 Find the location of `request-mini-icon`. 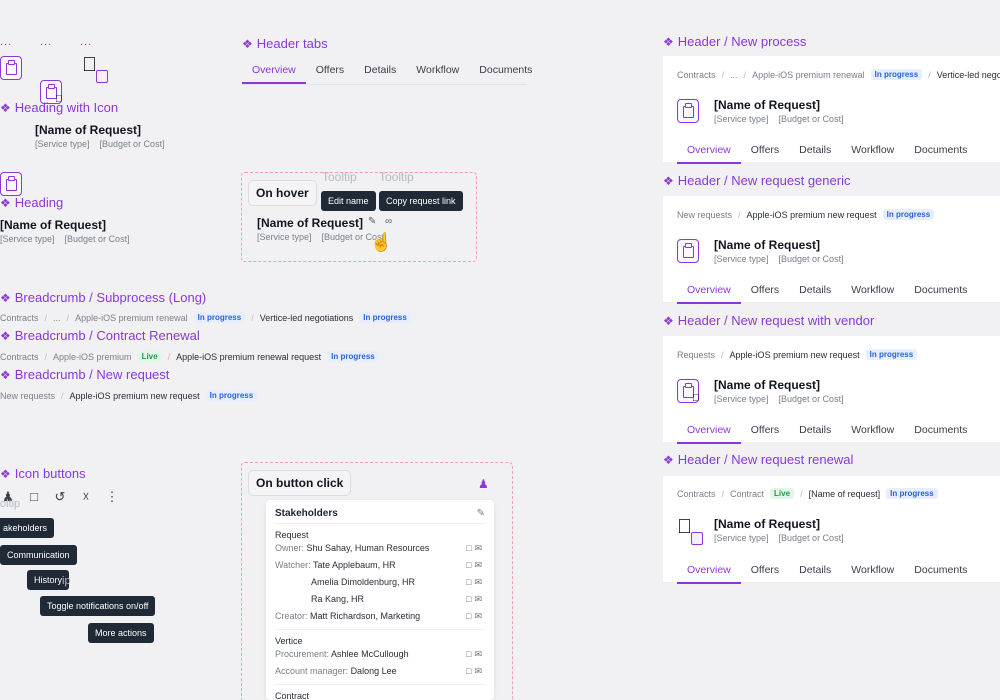

request-mini-icon is located at coordinates (102, 76).